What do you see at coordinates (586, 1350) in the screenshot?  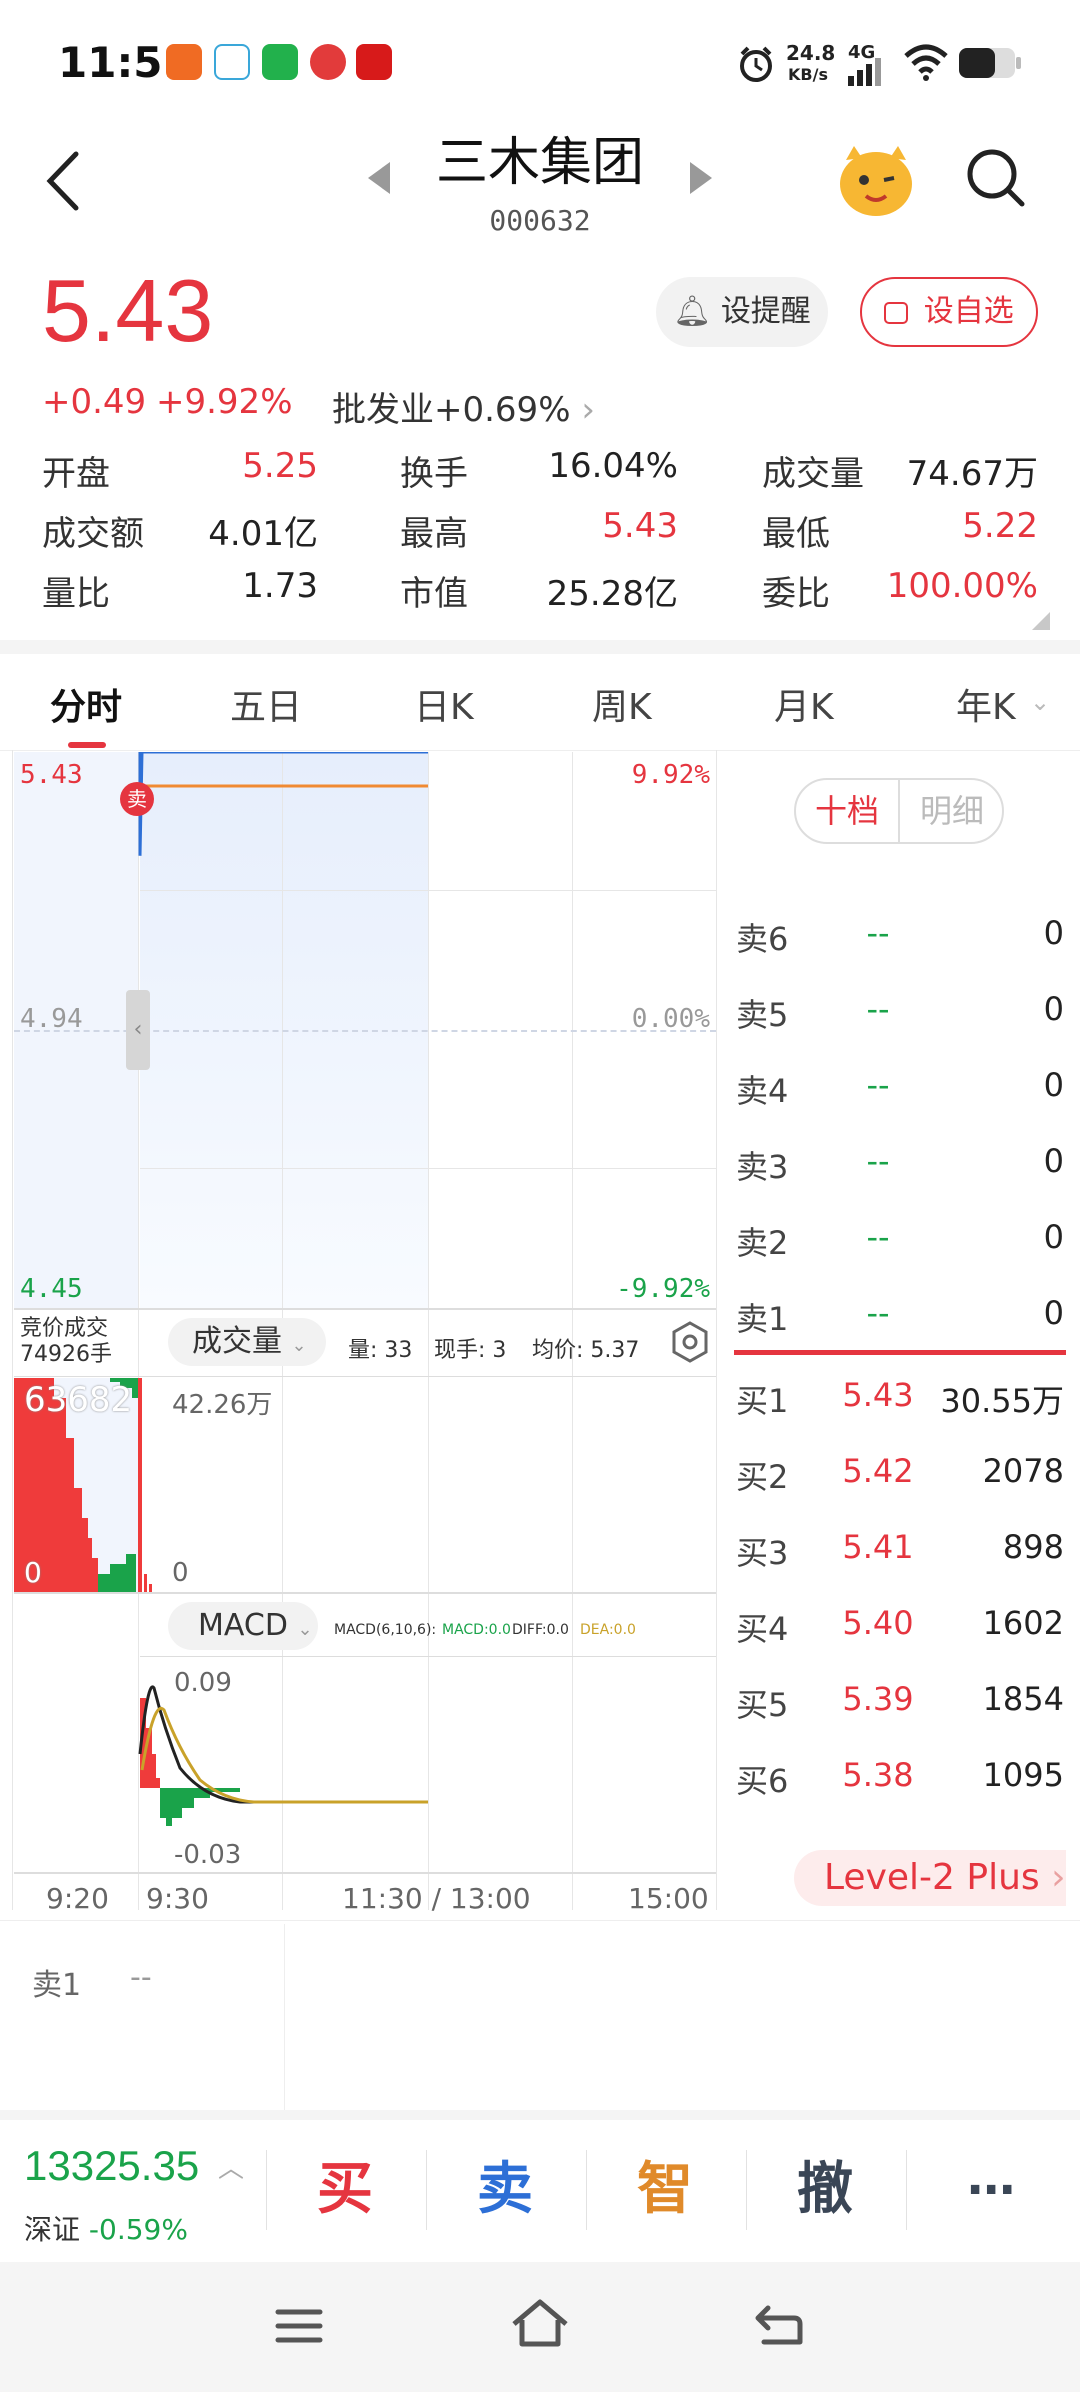 I see `avg-info: 均价: 5.37` at bounding box center [586, 1350].